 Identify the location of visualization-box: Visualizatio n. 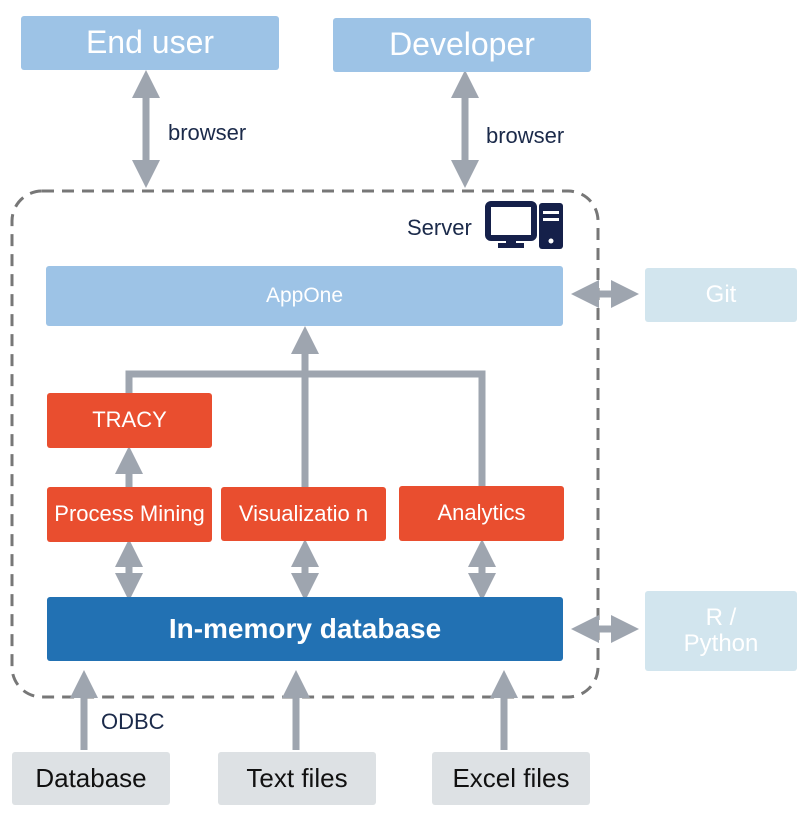
(303, 514).